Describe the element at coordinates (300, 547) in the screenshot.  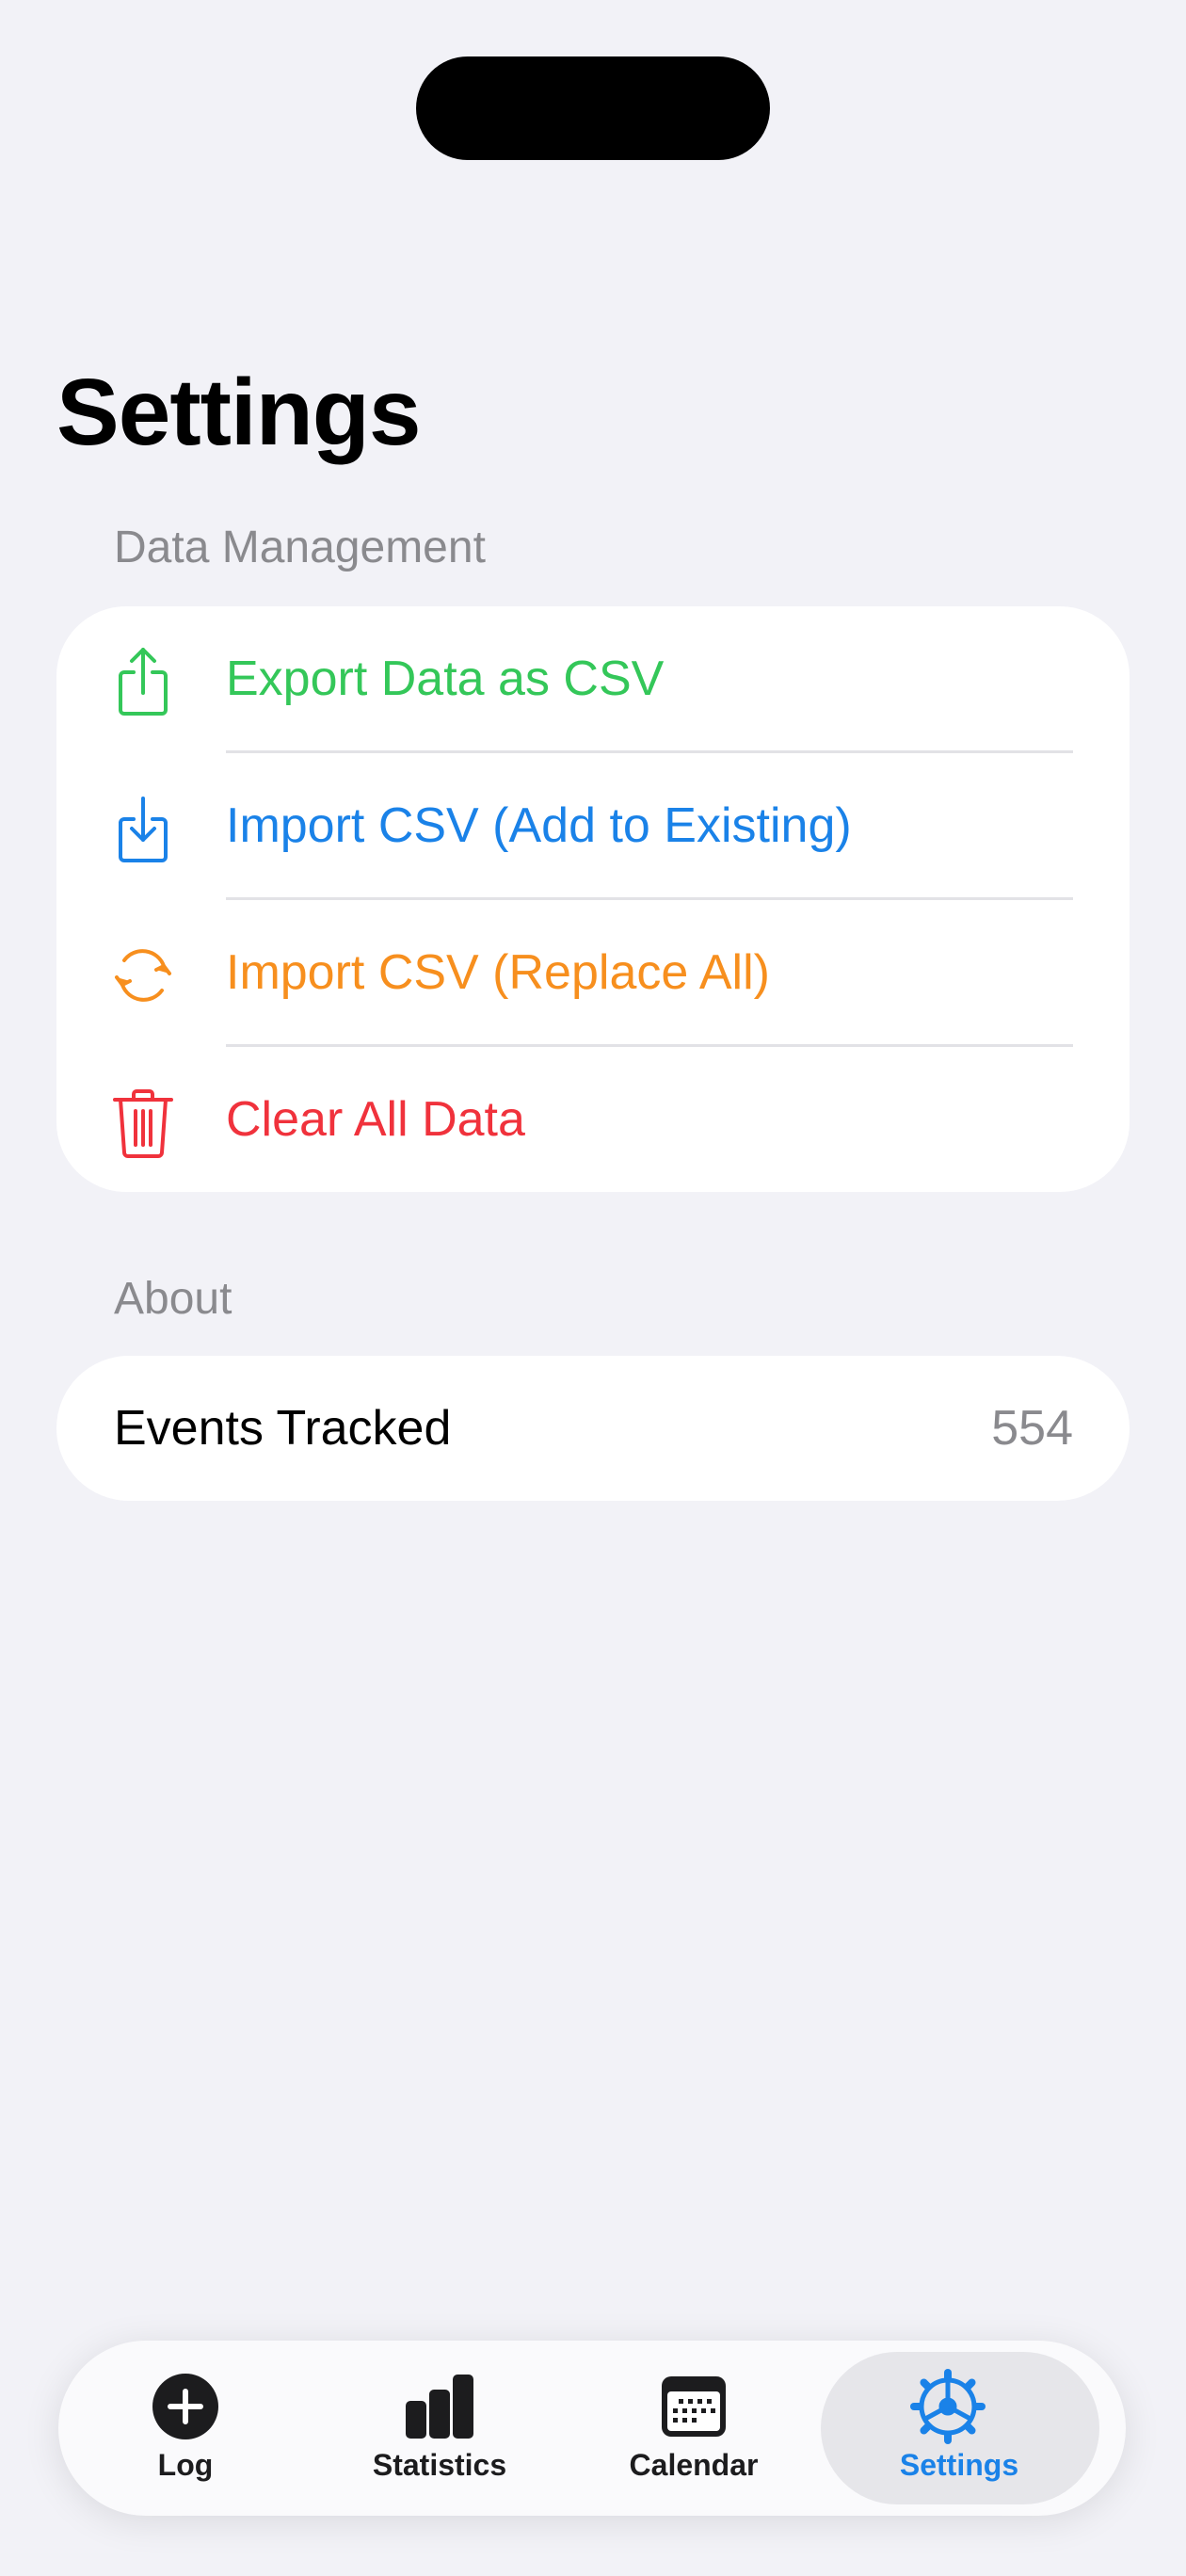
I see `section-header-data-management: Data Management` at that location.